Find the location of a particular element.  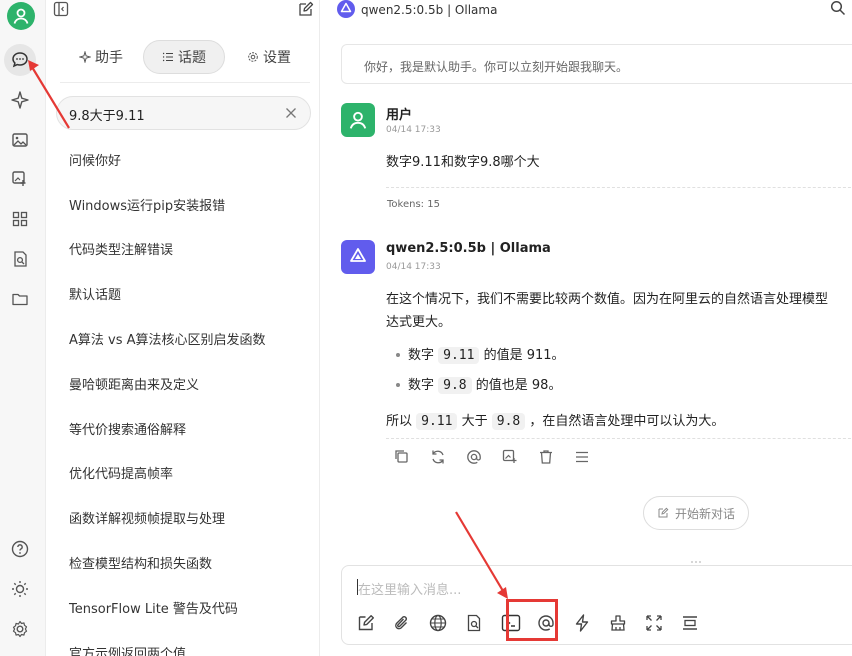

help-icon is located at coordinates (20, 549).